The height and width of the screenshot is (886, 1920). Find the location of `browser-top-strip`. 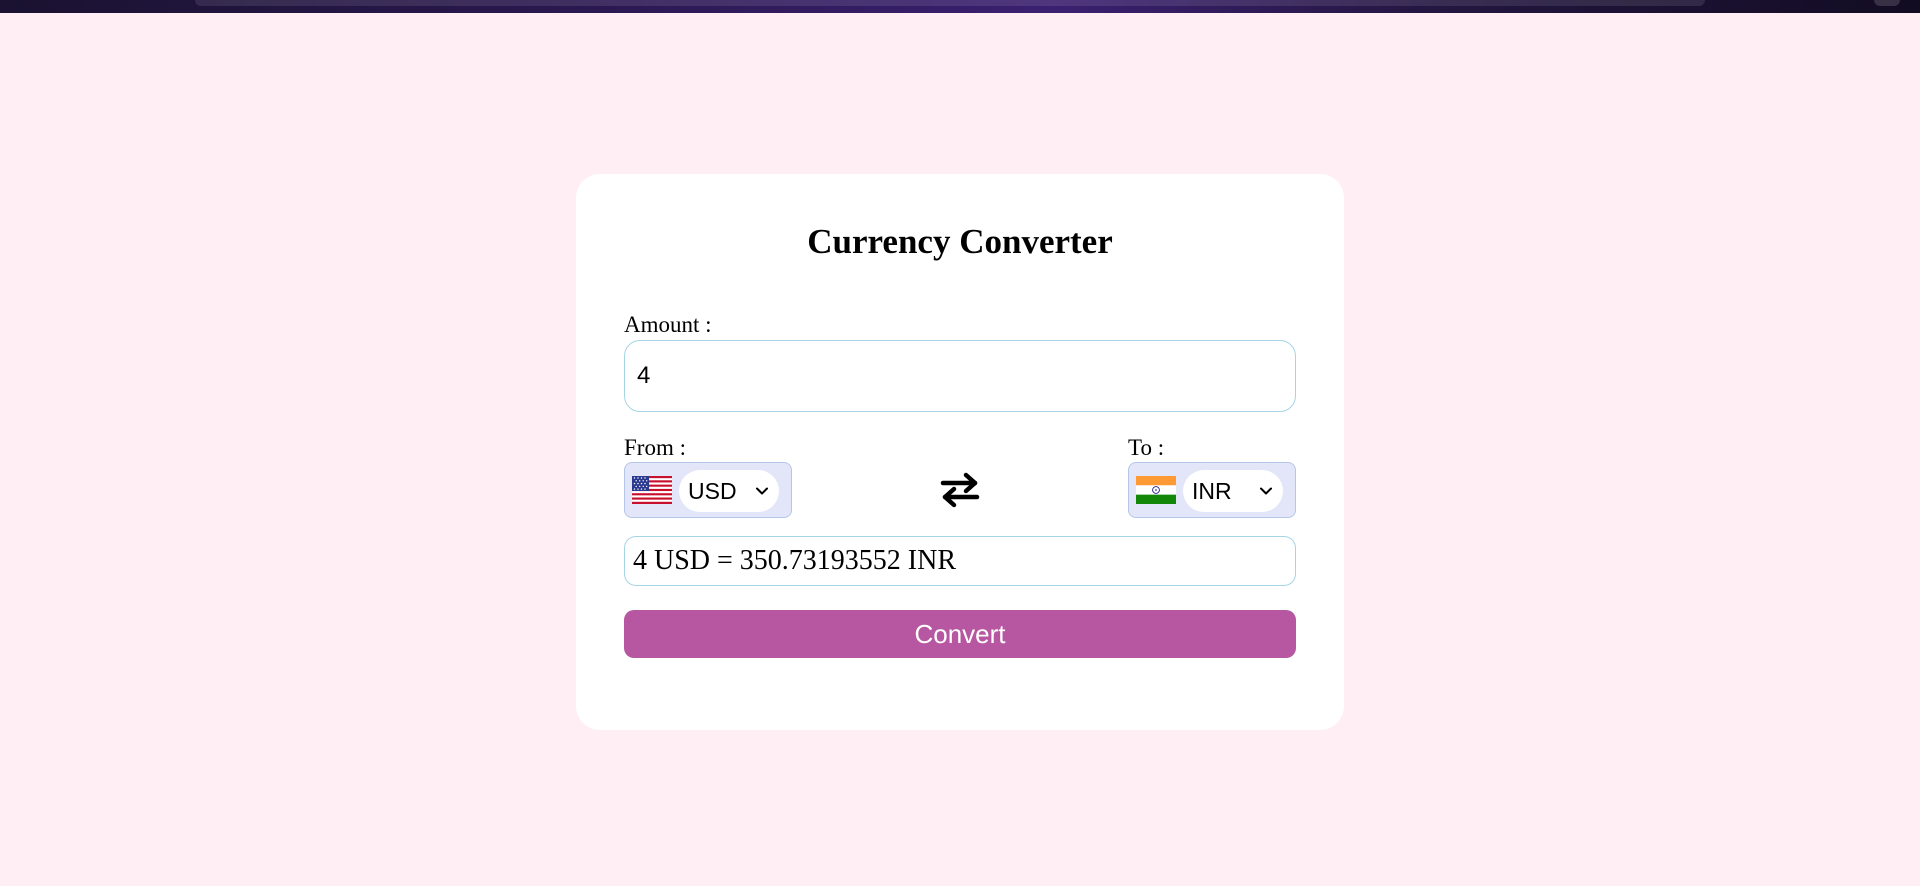

browser-top-strip is located at coordinates (960, 6).